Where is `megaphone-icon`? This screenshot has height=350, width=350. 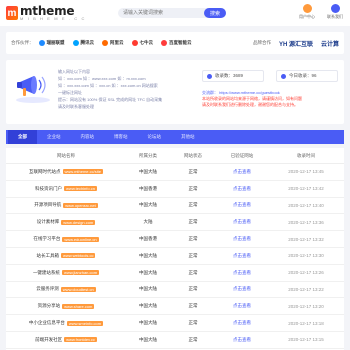 megaphone-icon is located at coordinates (33, 89).